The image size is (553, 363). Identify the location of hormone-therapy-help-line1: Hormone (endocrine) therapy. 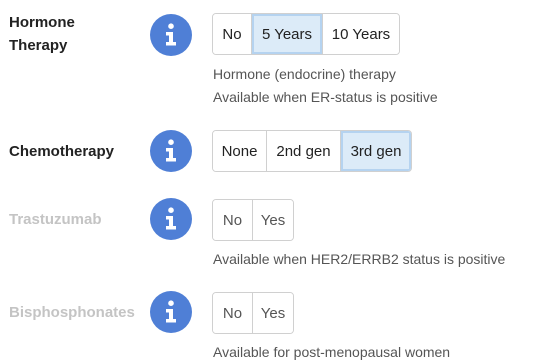
(304, 74).